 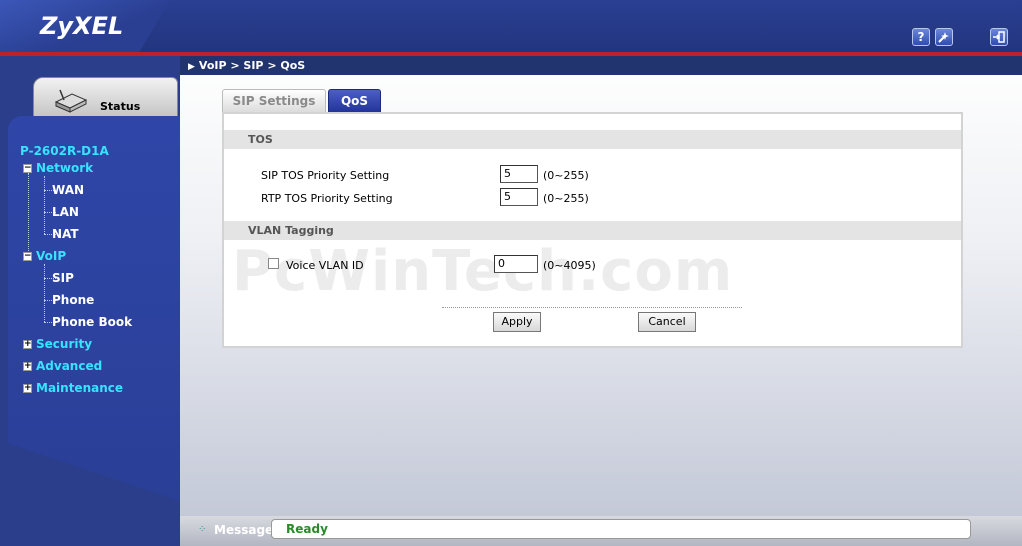 What do you see at coordinates (592, 307) in the screenshot?
I see `button-separator` at bounding box center [592, 307].